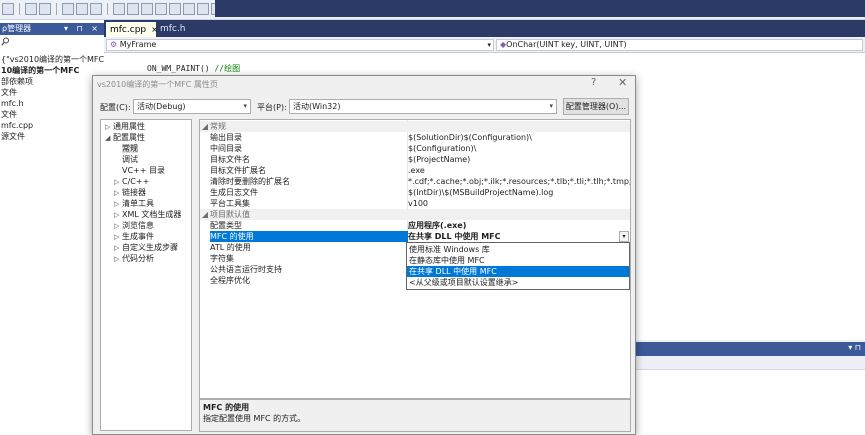  I want to click on code-comment: //绘图, so click(227, 68).